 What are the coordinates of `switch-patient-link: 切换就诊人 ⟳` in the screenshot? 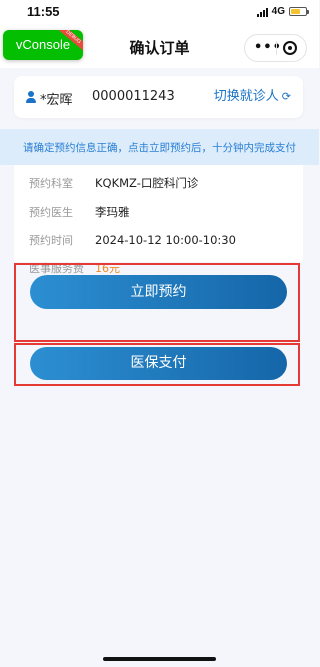 It's located at (252, 97).